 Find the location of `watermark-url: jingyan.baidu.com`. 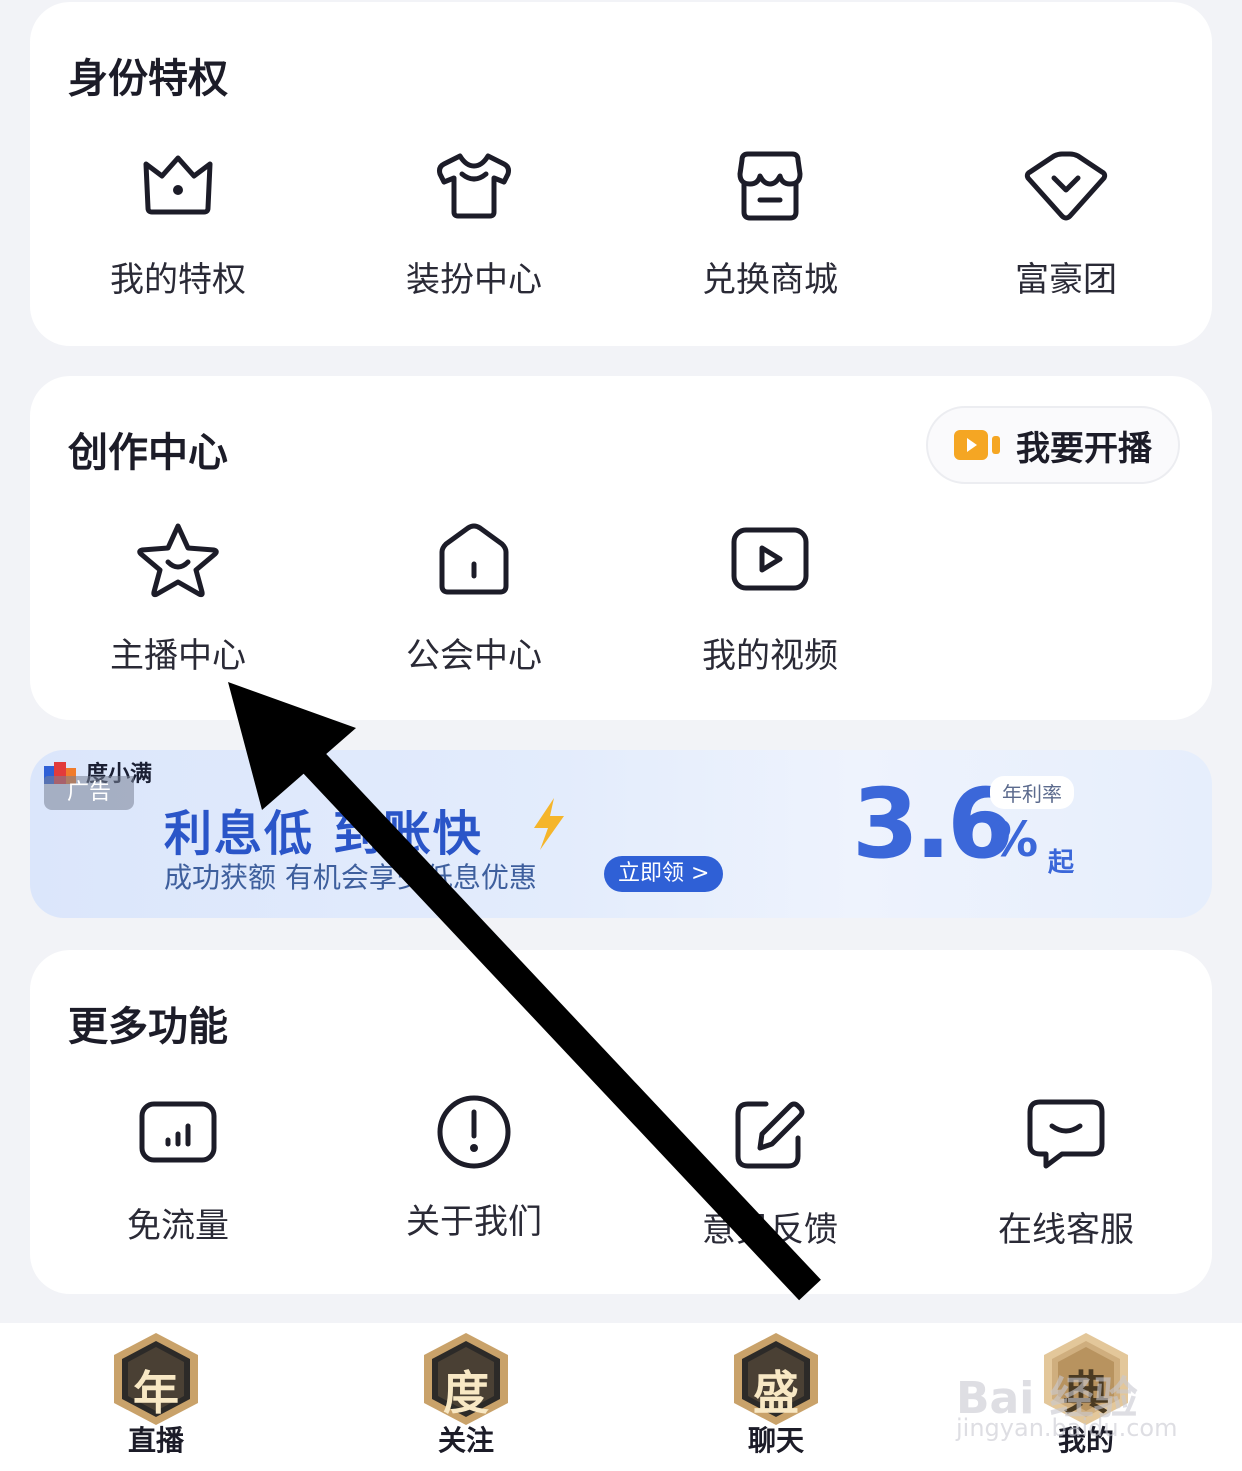

watermark-url: jingyan.baidu.com is located at coordinates (1067, 1428).